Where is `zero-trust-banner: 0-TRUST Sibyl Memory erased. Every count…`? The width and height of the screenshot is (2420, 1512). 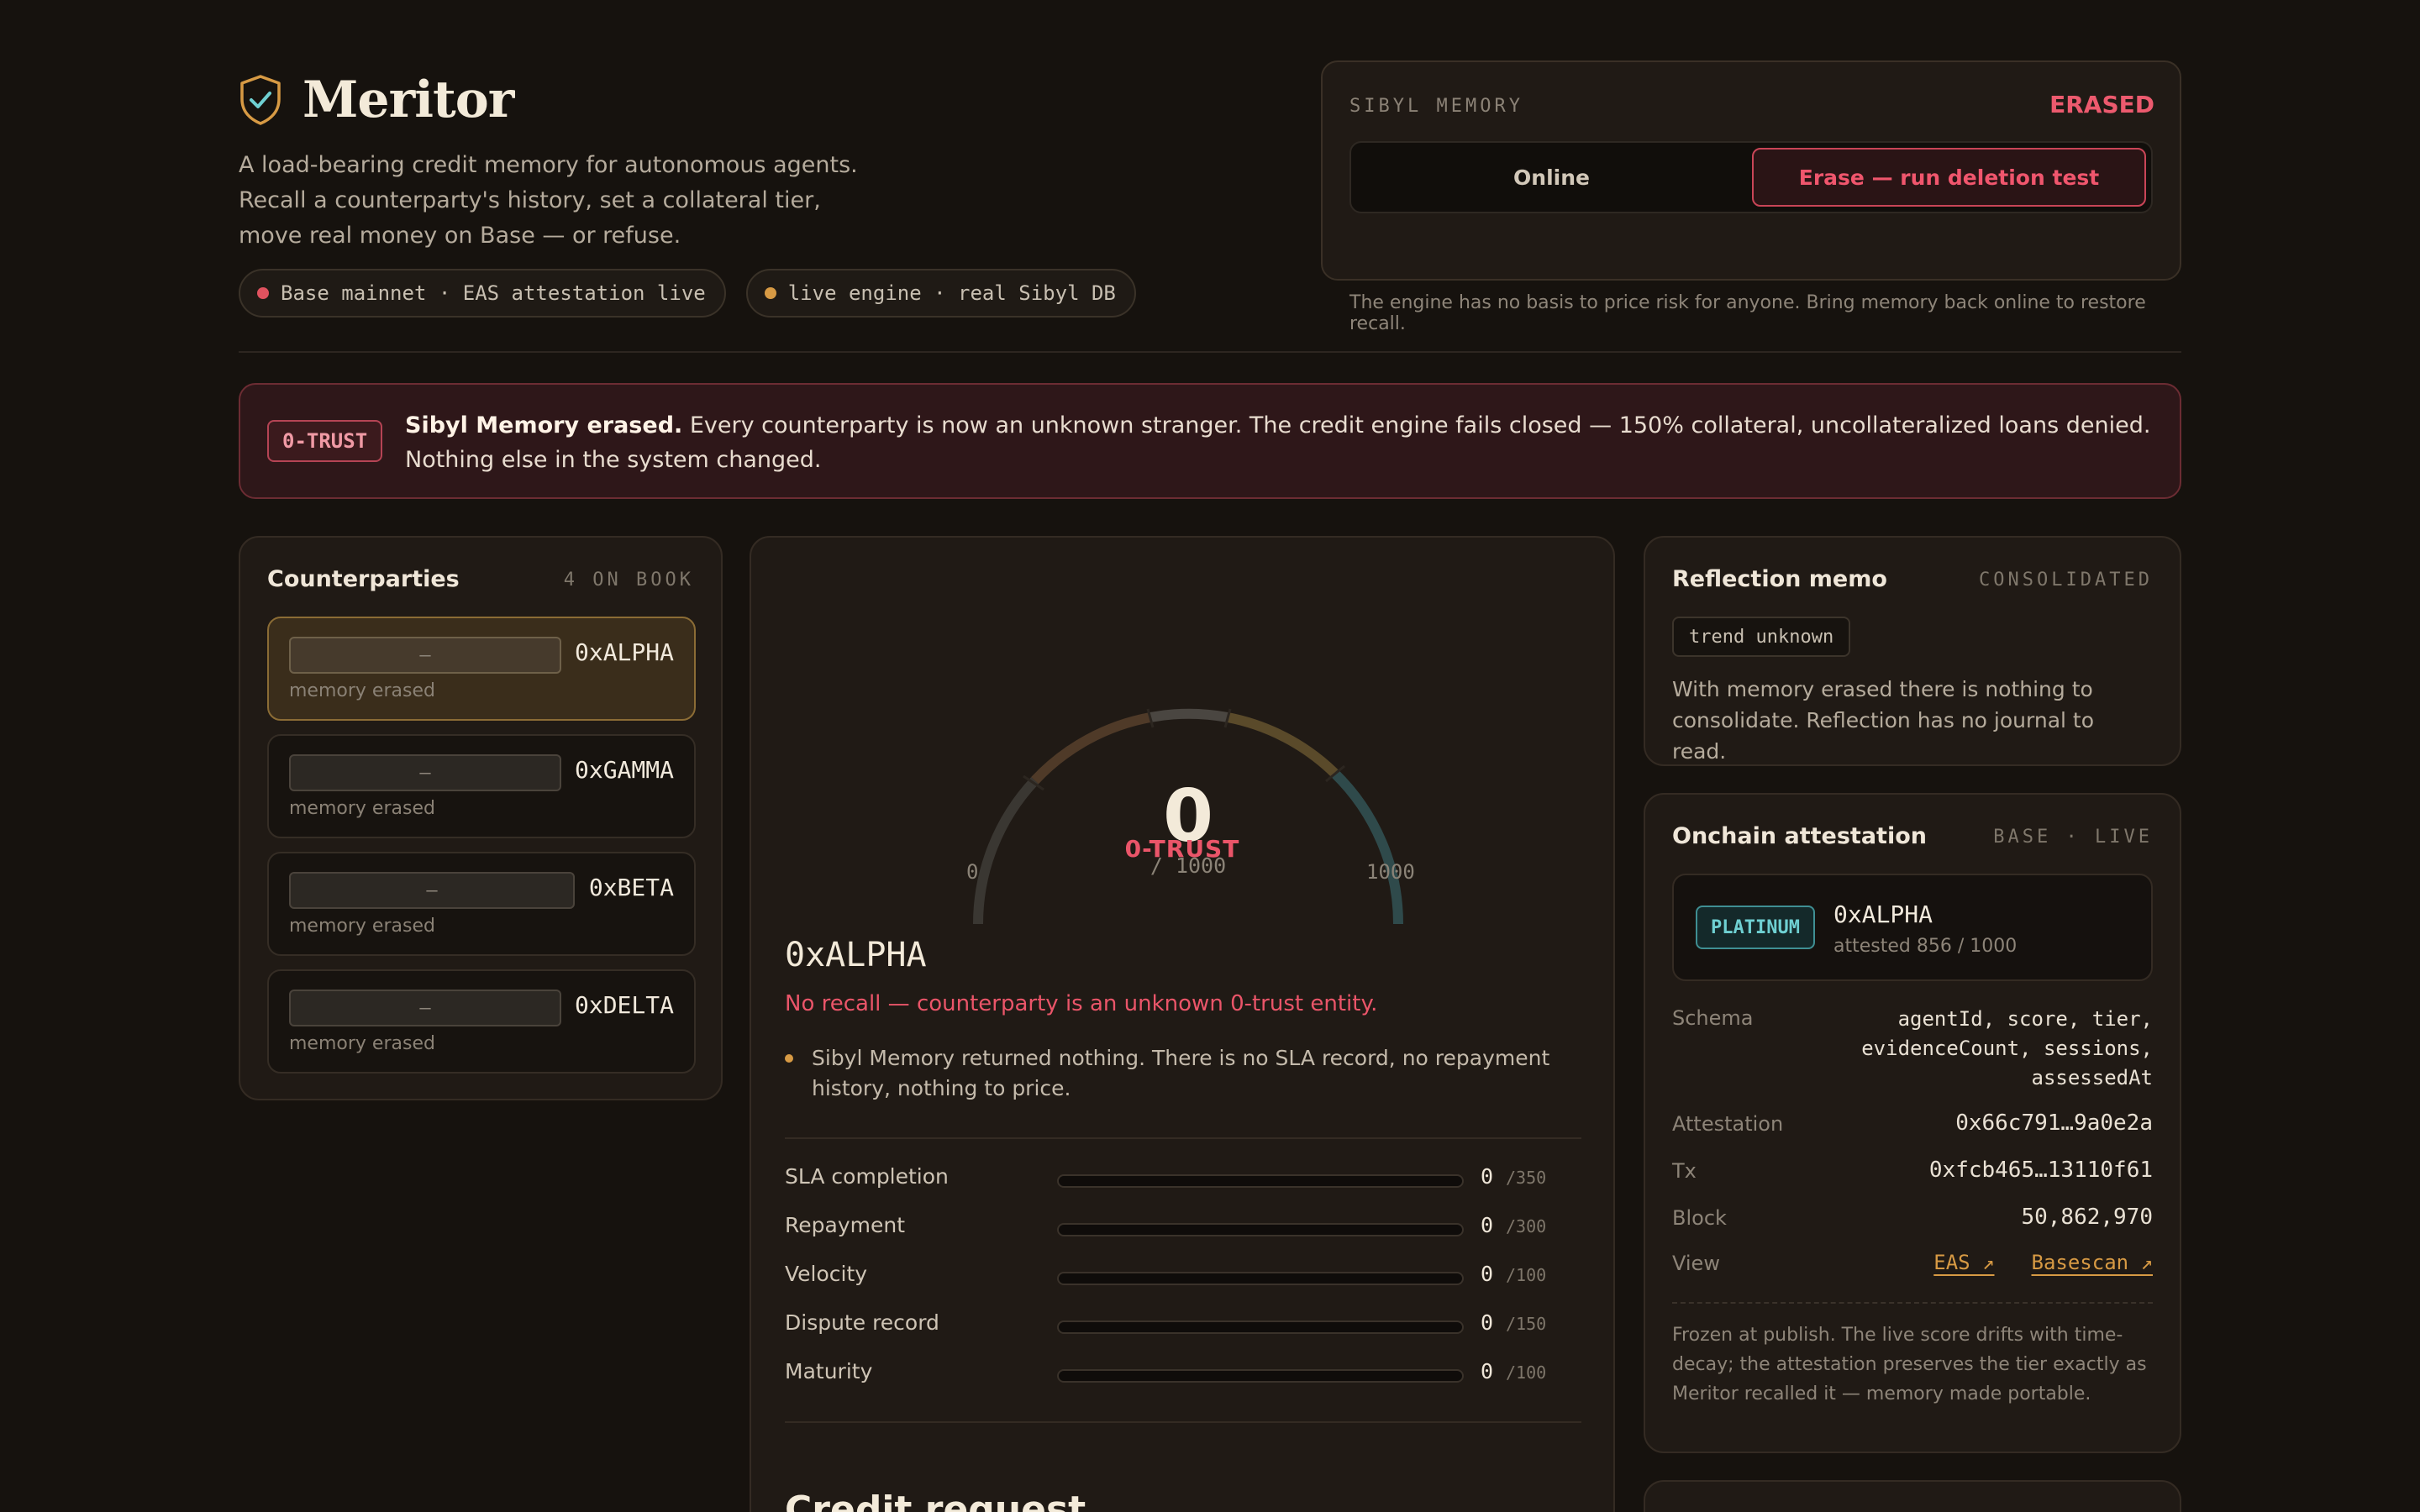
zero-trust-banner: 0-TRUST Sibyl Memory erased. Every count… is located at coordinates (1210, 441).